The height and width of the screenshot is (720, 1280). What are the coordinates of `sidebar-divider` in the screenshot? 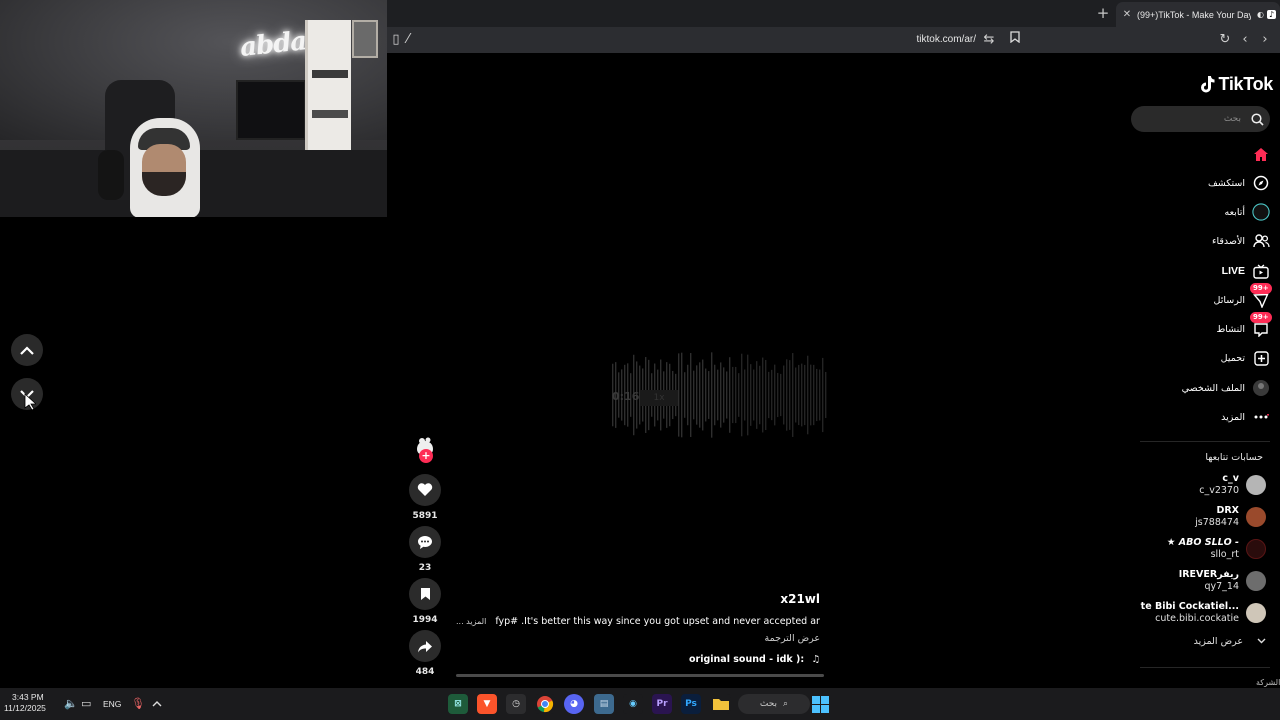 It's located at (1205, 441).